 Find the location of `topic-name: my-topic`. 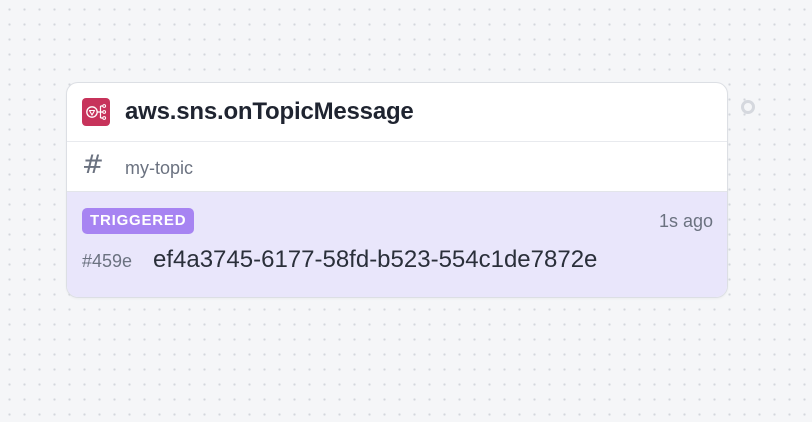

topic-name: my-topic is located at coordinates (159, 168).